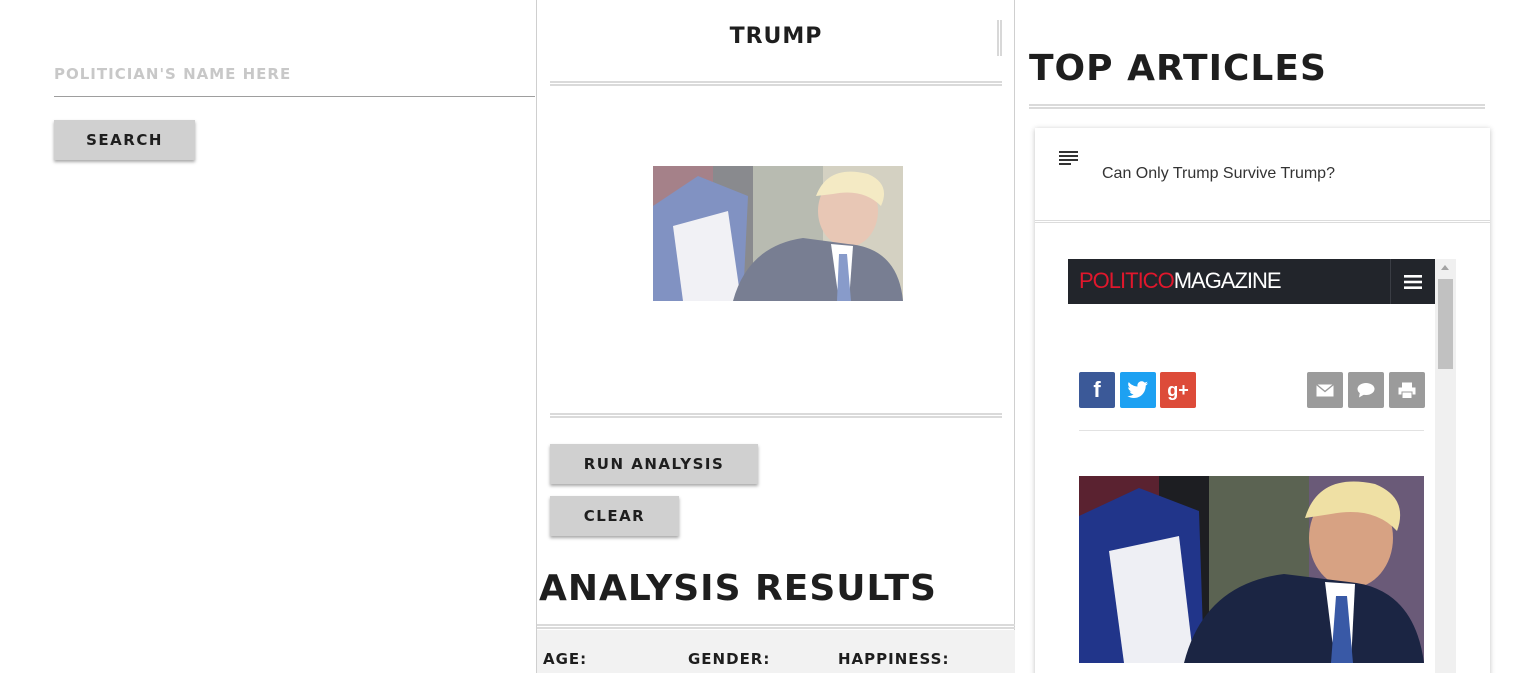 The image size is (1531, 673). I want to click on top-articles-heading: Top Articles, so click(1178, 68).